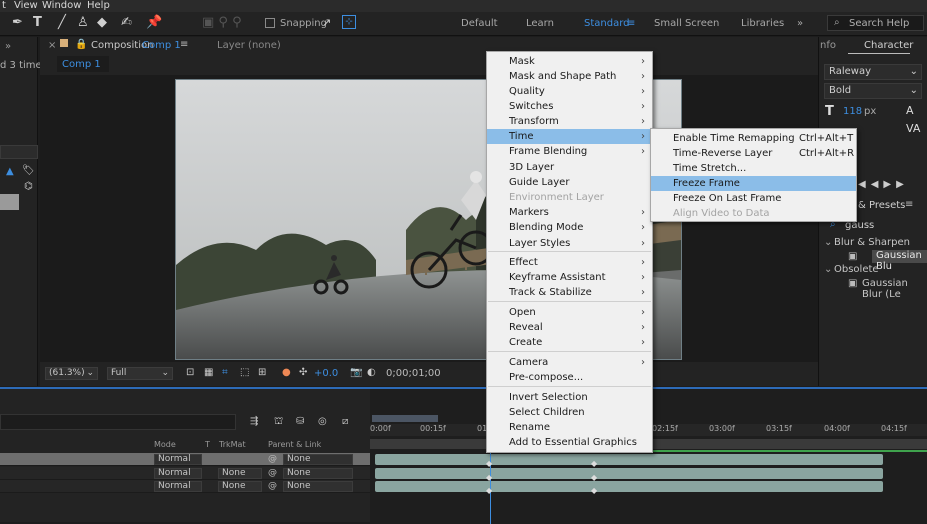  Describe the element at coordinates (254, 421) in the screenshot. I see `composition-mini-flowchart-icon: ⇶` at that location.